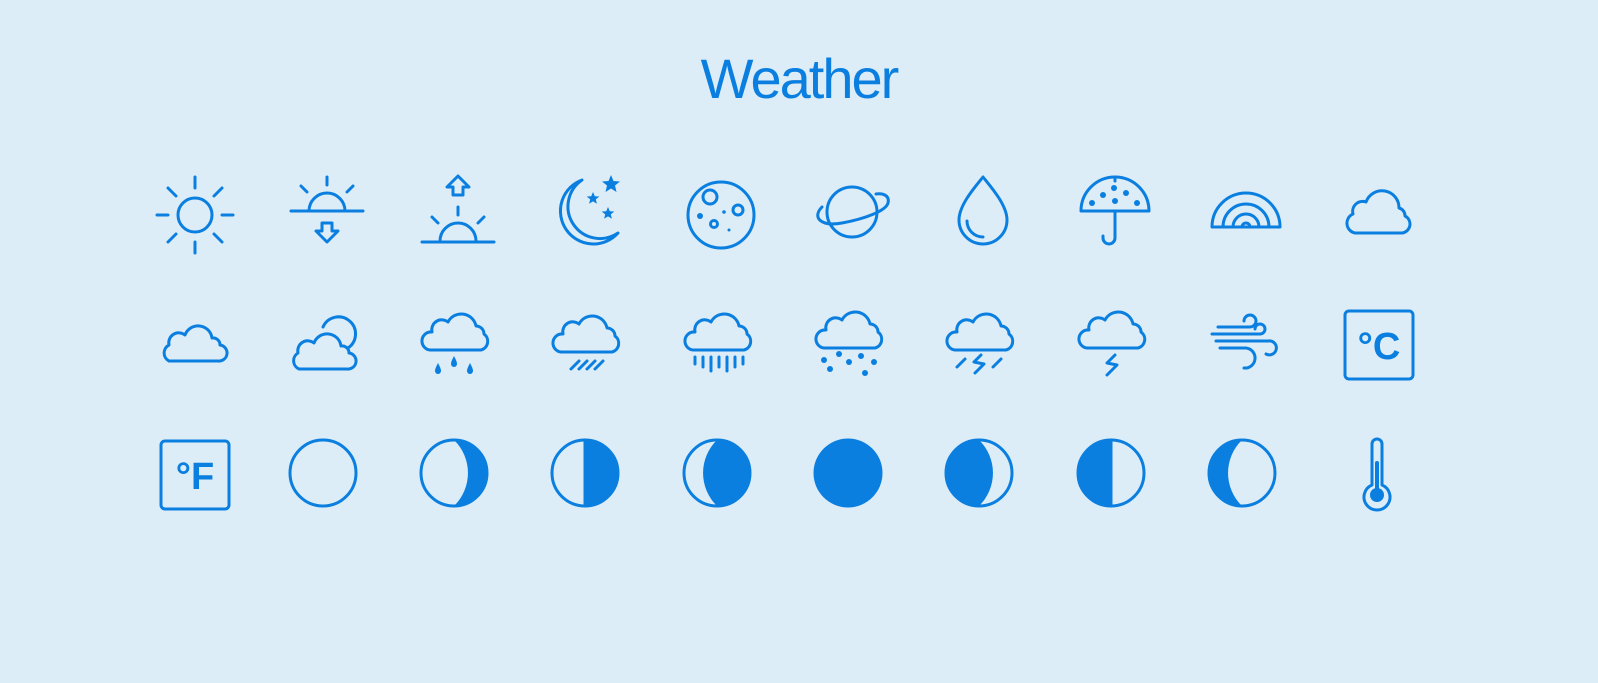 This screenshot has width=1598, height=683. Describe the element at coordinates (1115, 475) in the screenshot. I see `last-quarter-icon` at that location.